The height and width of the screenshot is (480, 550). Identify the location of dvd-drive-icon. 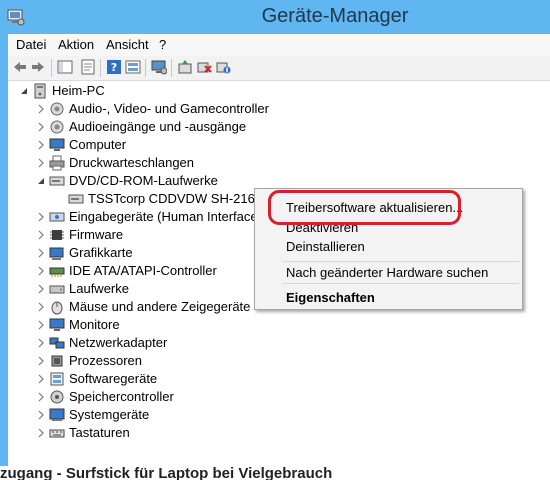
(57, 181).